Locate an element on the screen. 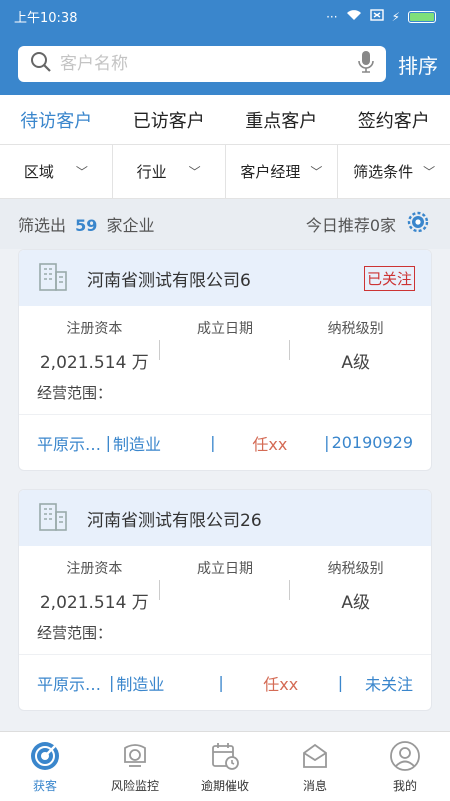 The width and height of the screenshot is (450, 801). wifi-icon is located at coordinates (354, 16).